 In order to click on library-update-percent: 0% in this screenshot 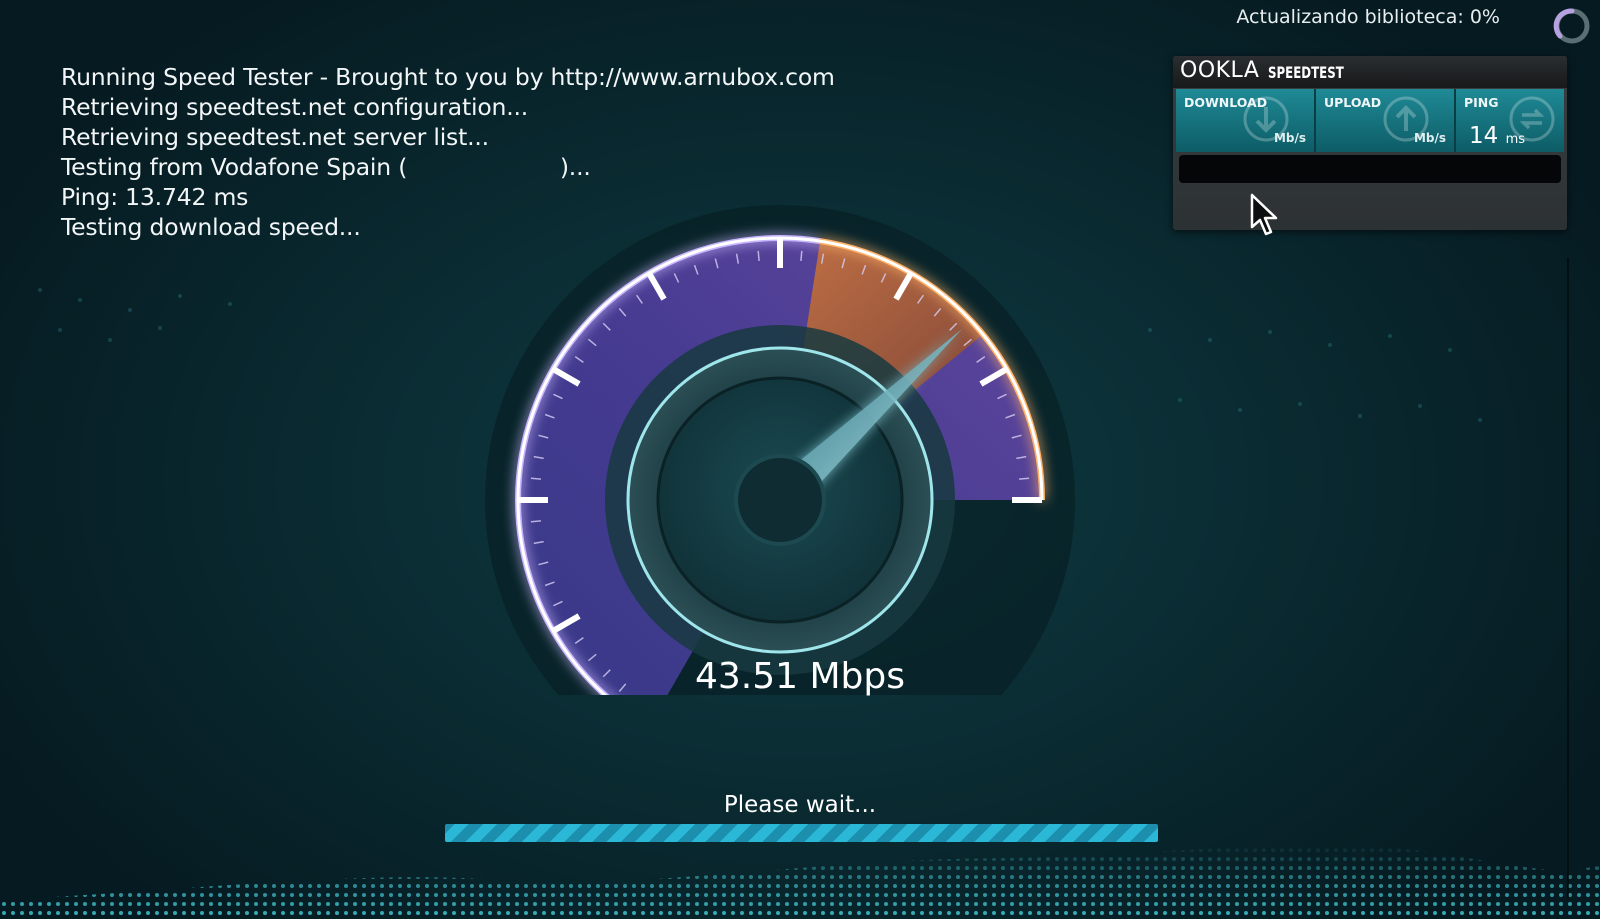, I will do `click(1484, 17)`.